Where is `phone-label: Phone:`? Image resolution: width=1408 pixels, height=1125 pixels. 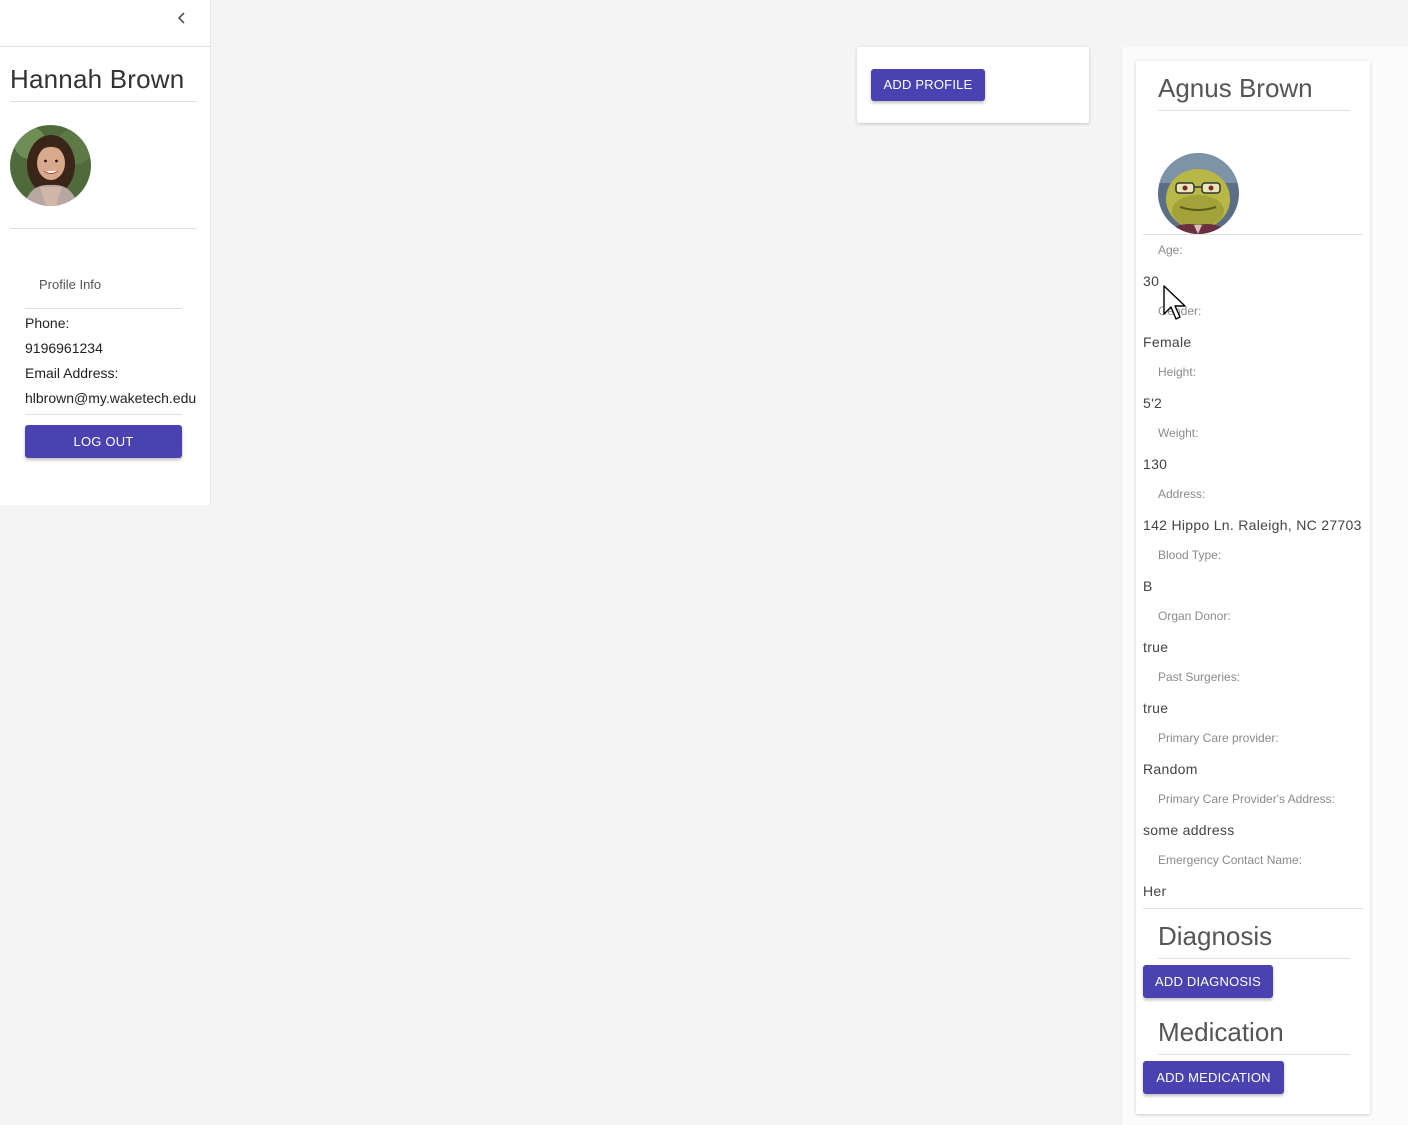 phone-label: Phone: is located at coordinates (47, 323).